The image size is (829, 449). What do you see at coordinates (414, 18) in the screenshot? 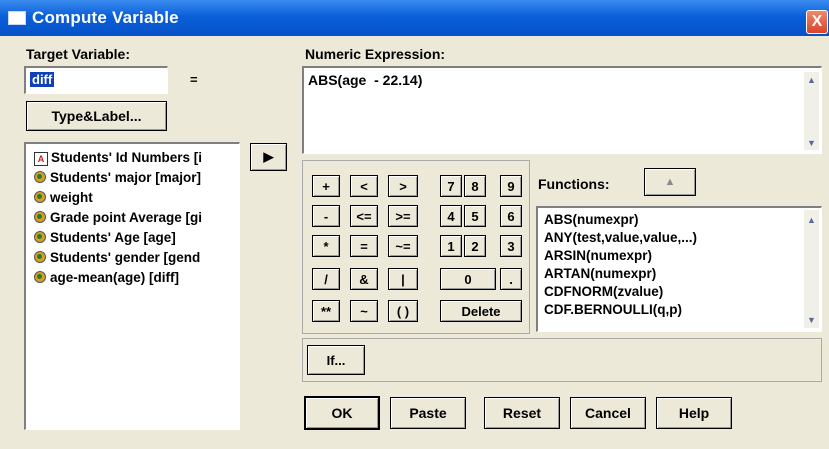
I see `title-bar: Compute Variable X` at bounding box center [414, 18].